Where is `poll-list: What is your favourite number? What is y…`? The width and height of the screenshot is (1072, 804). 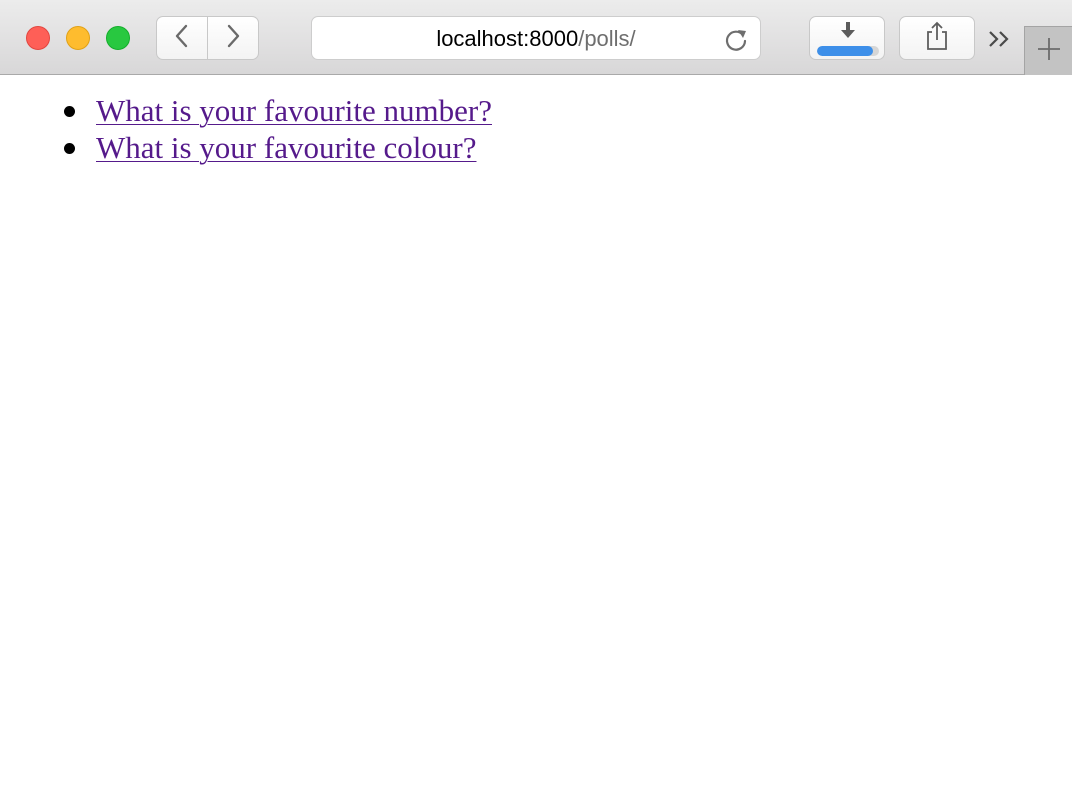
poll-list: What is your favourite number? What is y… is located at coordinates (276, 129).